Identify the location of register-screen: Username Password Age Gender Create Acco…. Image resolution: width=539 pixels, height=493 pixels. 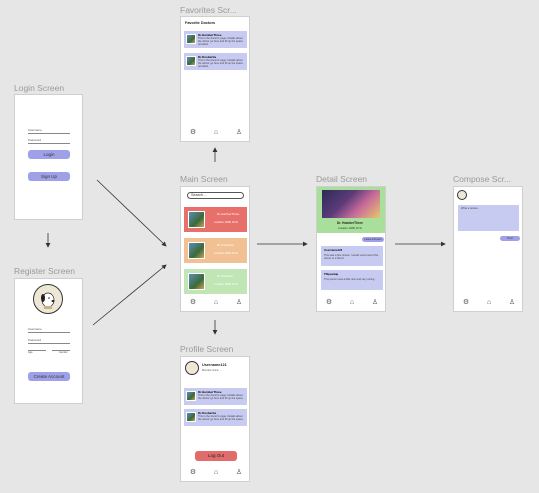
(48, 341).